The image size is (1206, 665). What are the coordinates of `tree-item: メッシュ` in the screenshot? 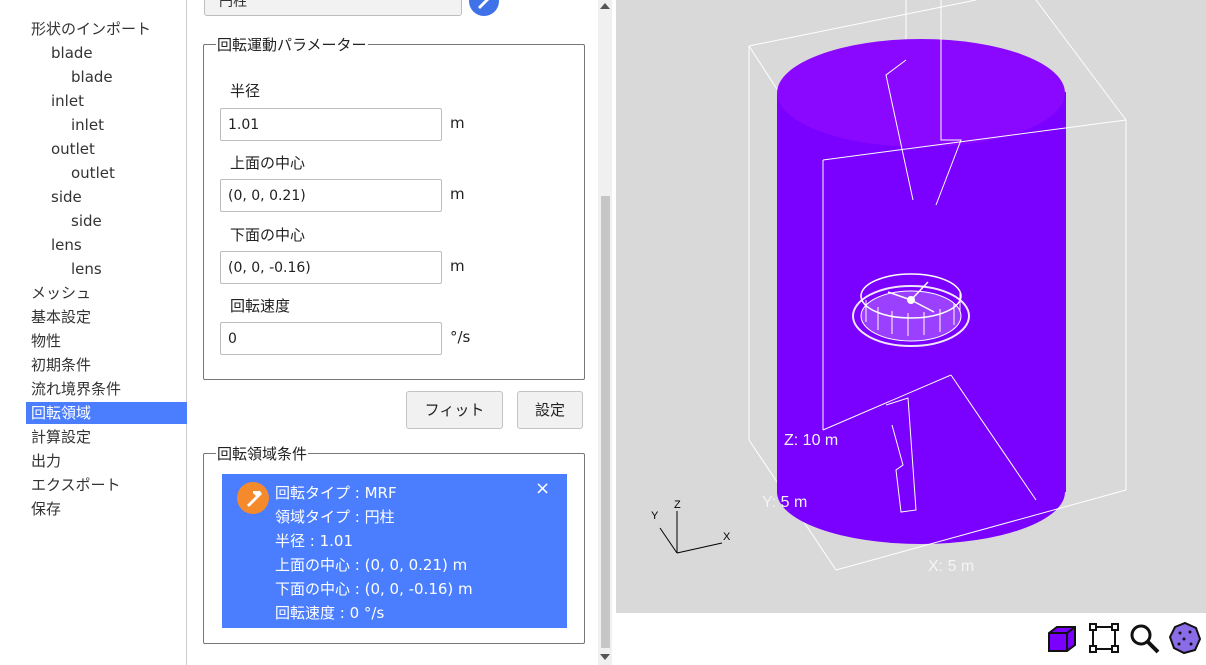 It's located at (106, 293).